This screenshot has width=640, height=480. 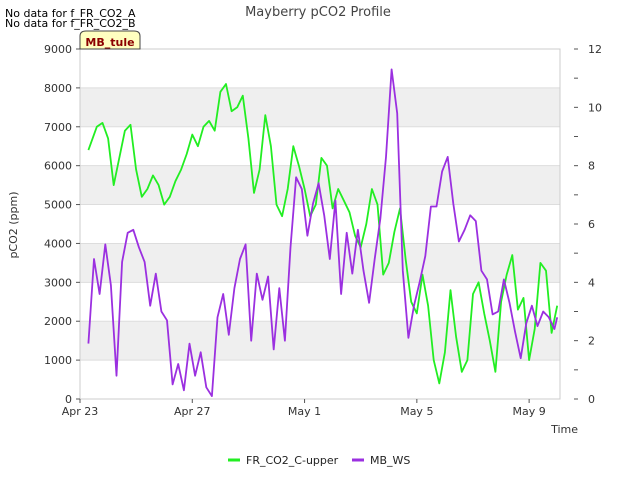 I want to click on y2-tick-label: 0, so click(x=591, y=399).